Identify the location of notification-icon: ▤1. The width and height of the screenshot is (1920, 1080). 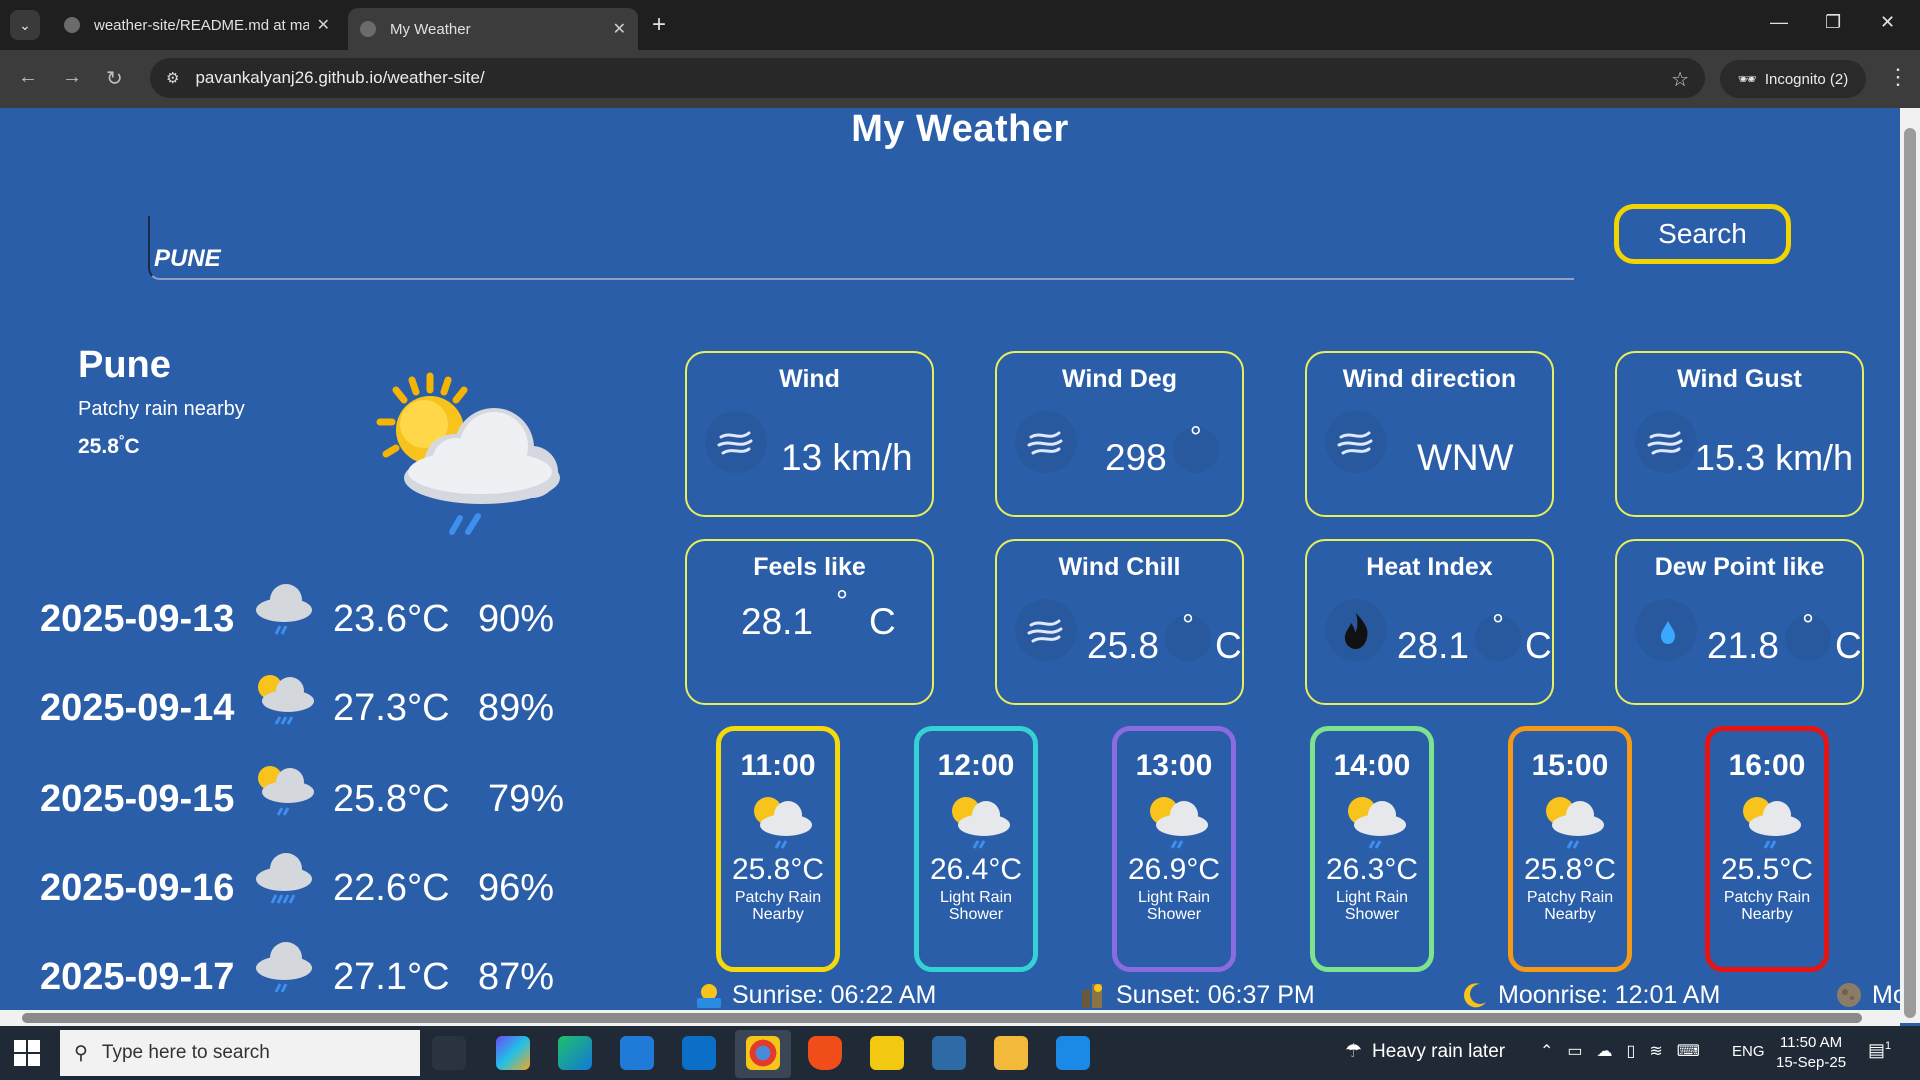
(1879, 1050).